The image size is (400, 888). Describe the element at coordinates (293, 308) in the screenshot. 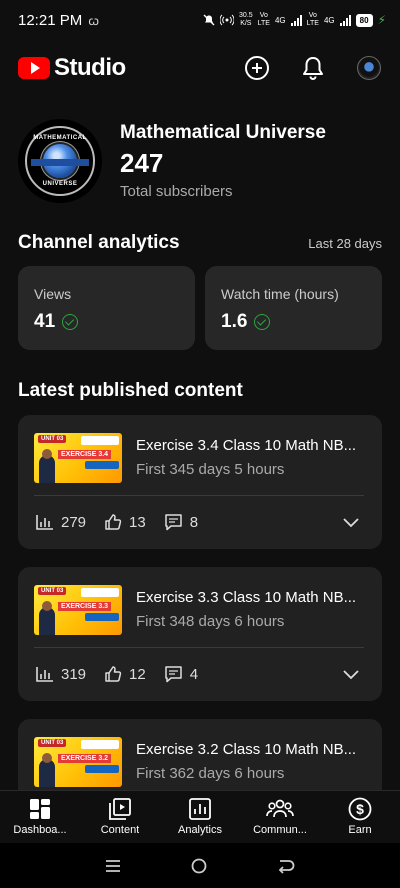

I see `watch-time-card: Watch time (hours) 1.6` at that location.